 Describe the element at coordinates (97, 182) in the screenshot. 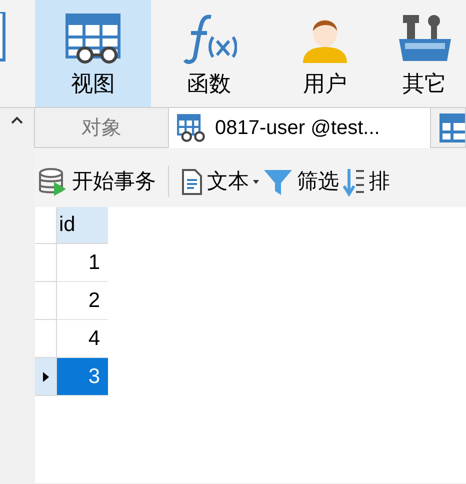

I see `toolbar-button: 开始事务` at that location.